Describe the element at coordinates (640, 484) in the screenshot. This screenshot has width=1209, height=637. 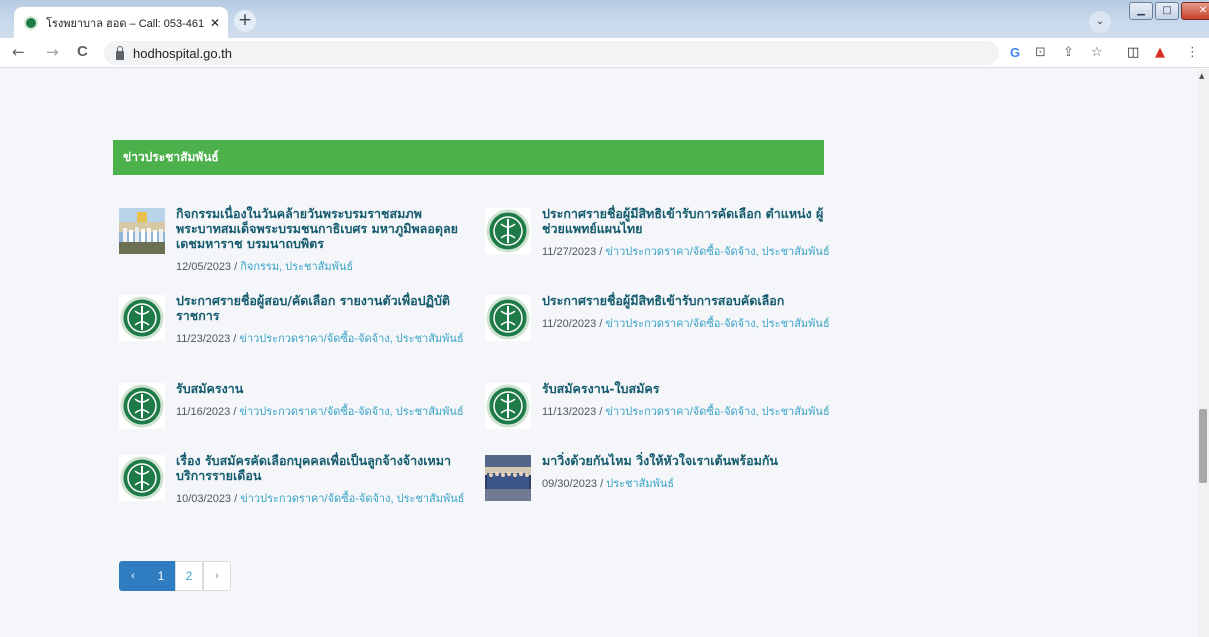
I see `news-category-link: ประชาสัมพันธ์` at that location.